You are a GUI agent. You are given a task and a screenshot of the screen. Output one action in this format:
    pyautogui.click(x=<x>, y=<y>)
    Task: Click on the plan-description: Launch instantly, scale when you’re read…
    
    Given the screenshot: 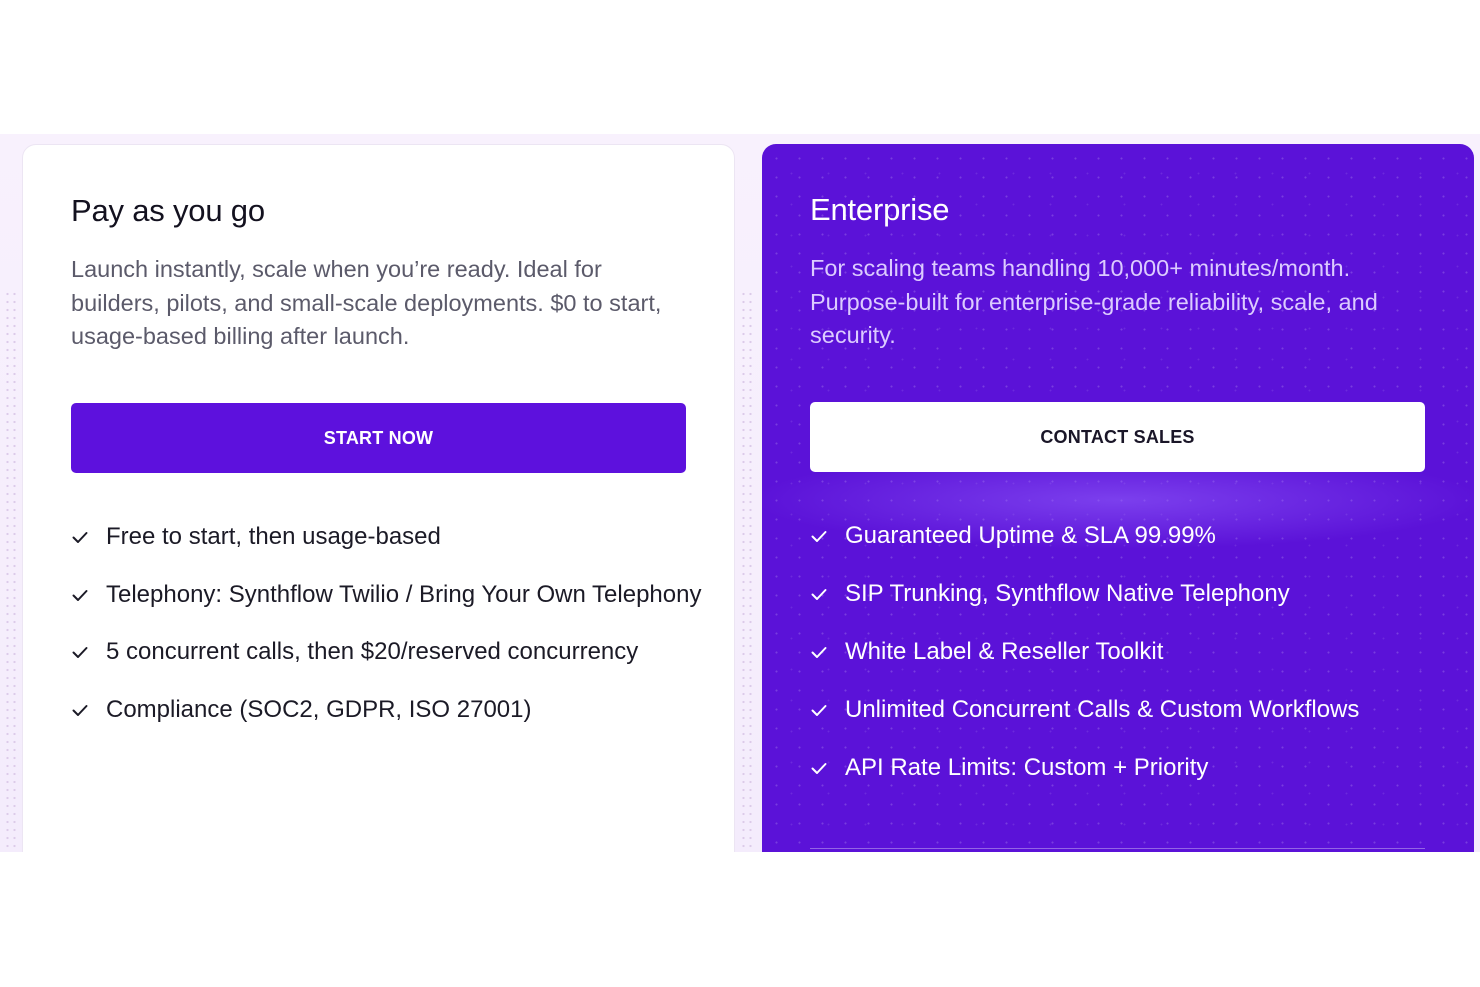 What is the action you would take?
    pyautogui.click(x=366, y=302)
    